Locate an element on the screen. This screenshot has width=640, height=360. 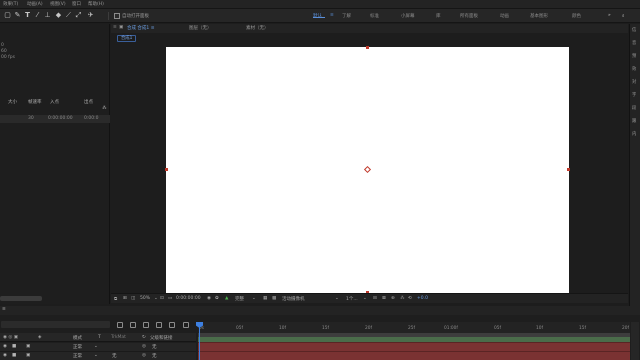
pixel-aspect-icon: ⊠ is located at coordinates (384, 298).